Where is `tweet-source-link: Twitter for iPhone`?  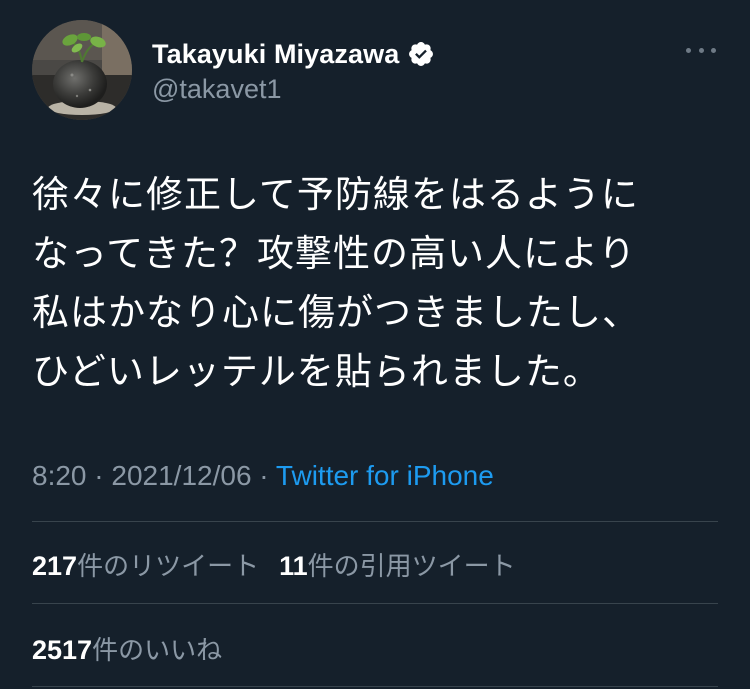 tweet-source-link: Twitter for iPhone is located at coordinates (385, 475).